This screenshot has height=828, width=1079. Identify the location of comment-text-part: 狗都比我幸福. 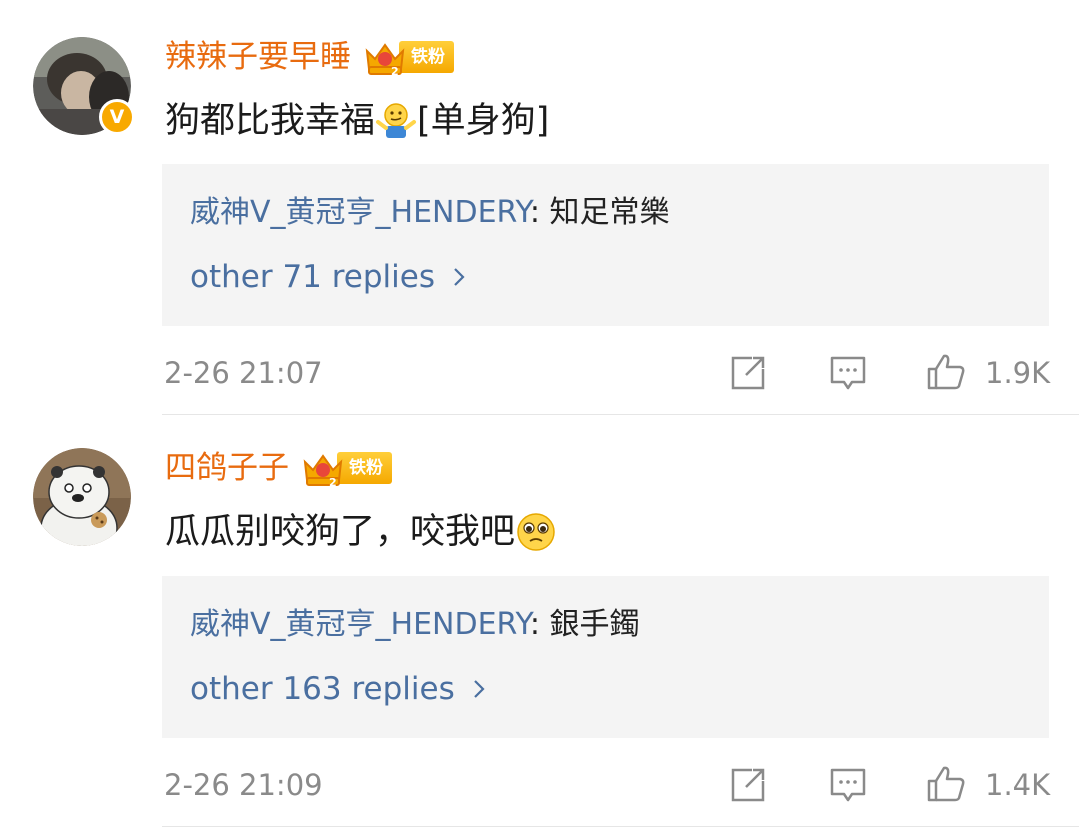
(270, 121).